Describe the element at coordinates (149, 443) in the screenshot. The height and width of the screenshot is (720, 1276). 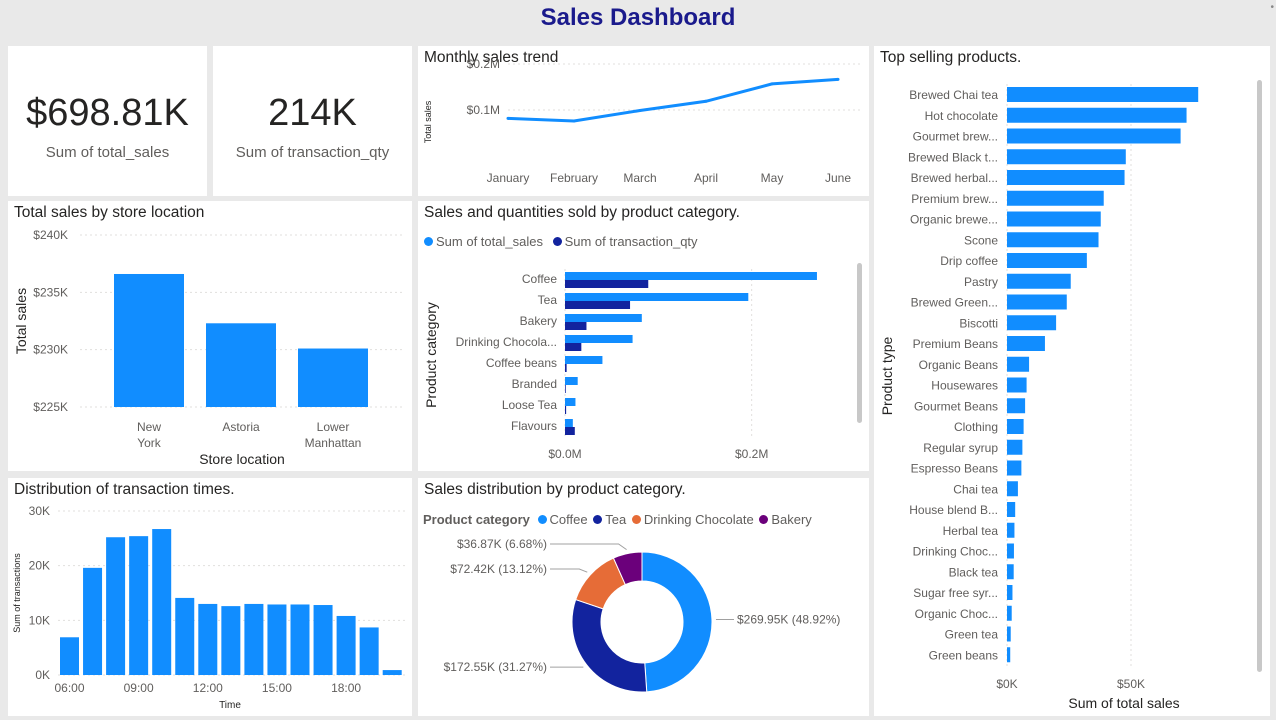
I see `x-tick-label: York` at that location.